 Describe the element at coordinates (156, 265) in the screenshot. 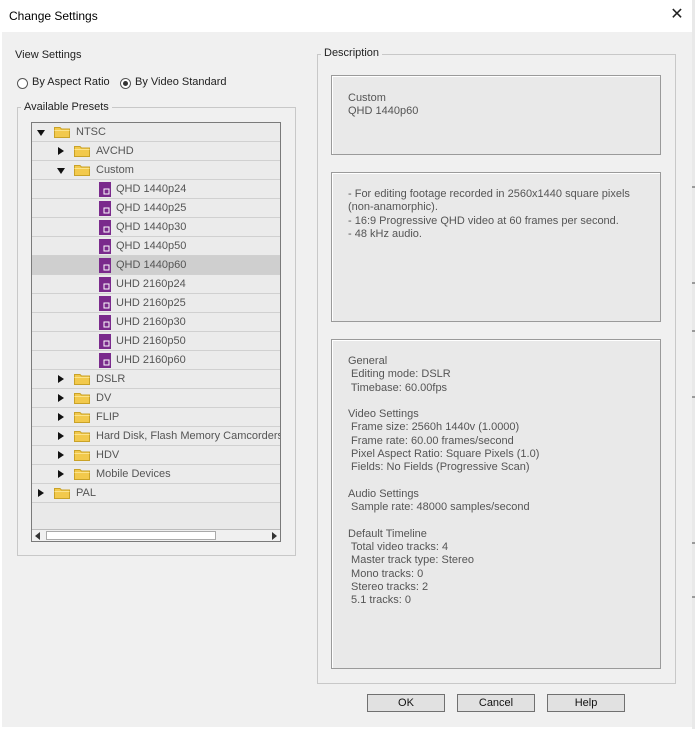

I see `tree-preset-row: QHD 1440p60` at that location.